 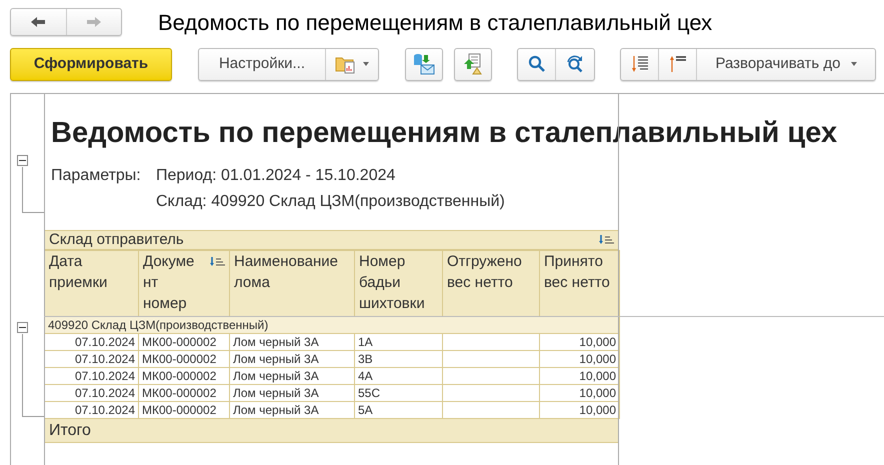 I want to click on column-header: Отгружено вес нетто, so click(x=491, y=283).